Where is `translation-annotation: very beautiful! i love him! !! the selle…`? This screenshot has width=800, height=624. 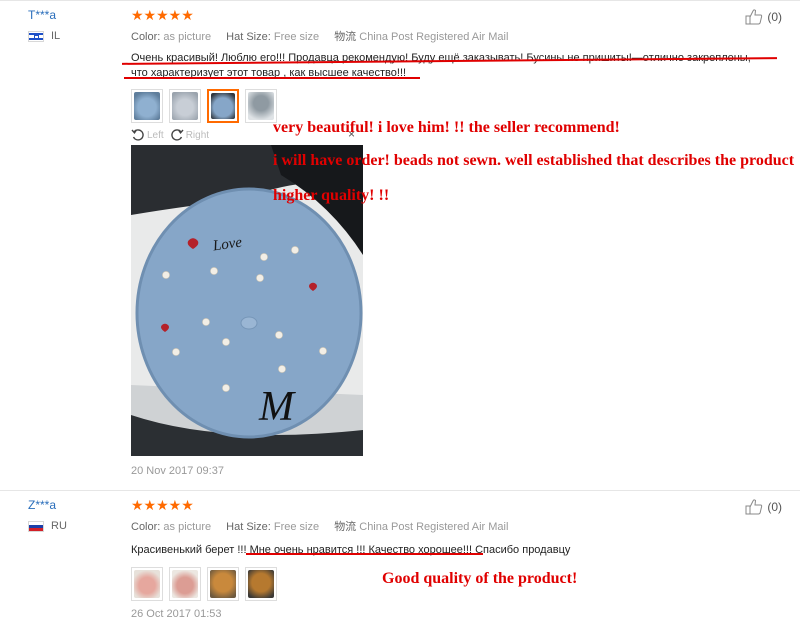 translation-annotation: very beautiful! i love him! !! the selle… is located at coordinates (446, 127).